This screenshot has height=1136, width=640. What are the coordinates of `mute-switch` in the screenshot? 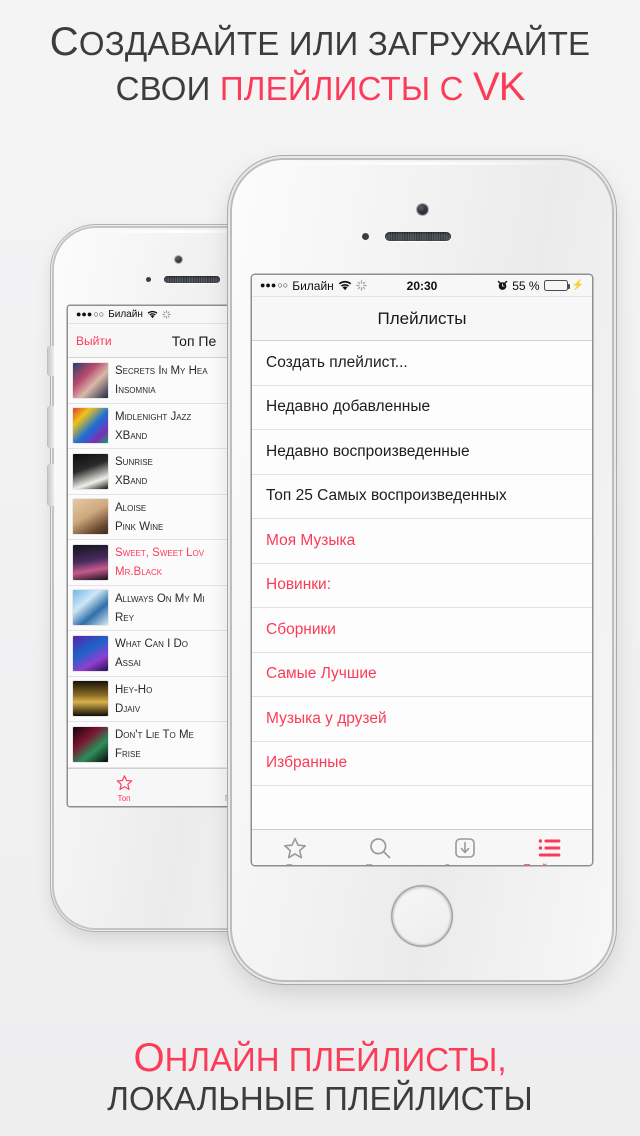 It's located at (51, 361).